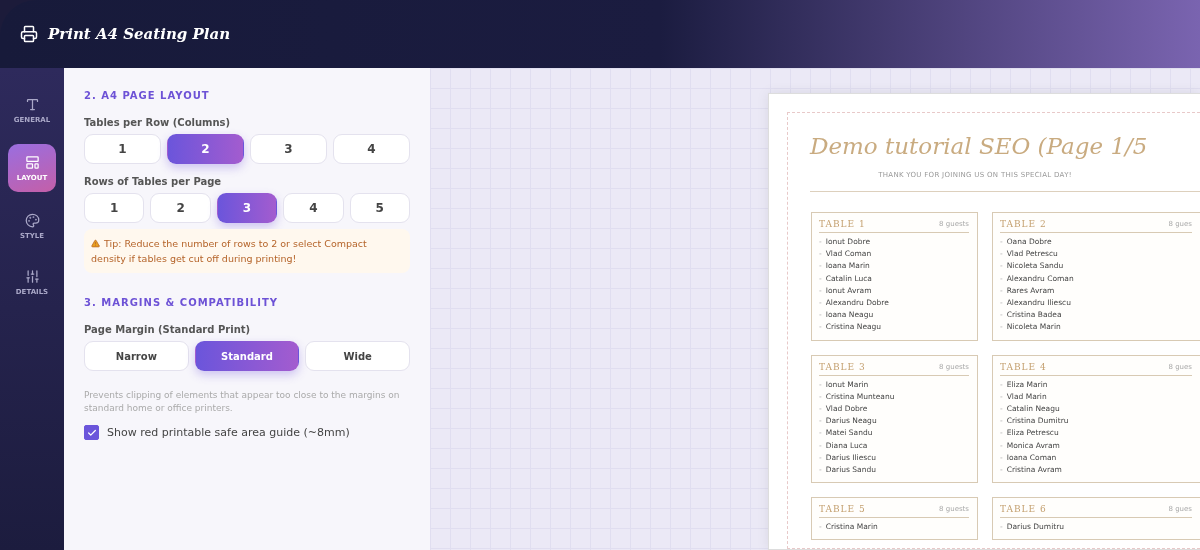  Describe the element at coordinates (979, 146) in the screenshot. I see `page-title: Demo tutorial SEO (Page 1/5` at that location.